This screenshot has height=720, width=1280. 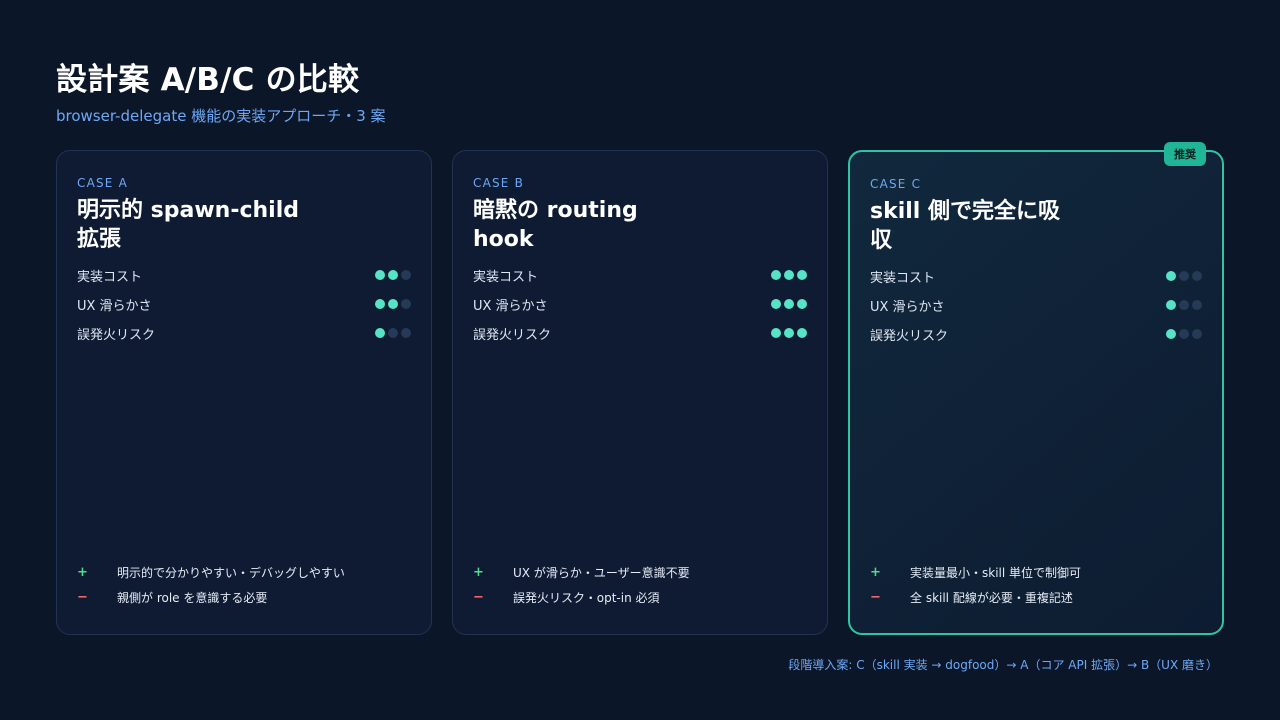 I want to click on con-text: 誤発火リスク・opt-in 必須, so click(x=586, y=597).